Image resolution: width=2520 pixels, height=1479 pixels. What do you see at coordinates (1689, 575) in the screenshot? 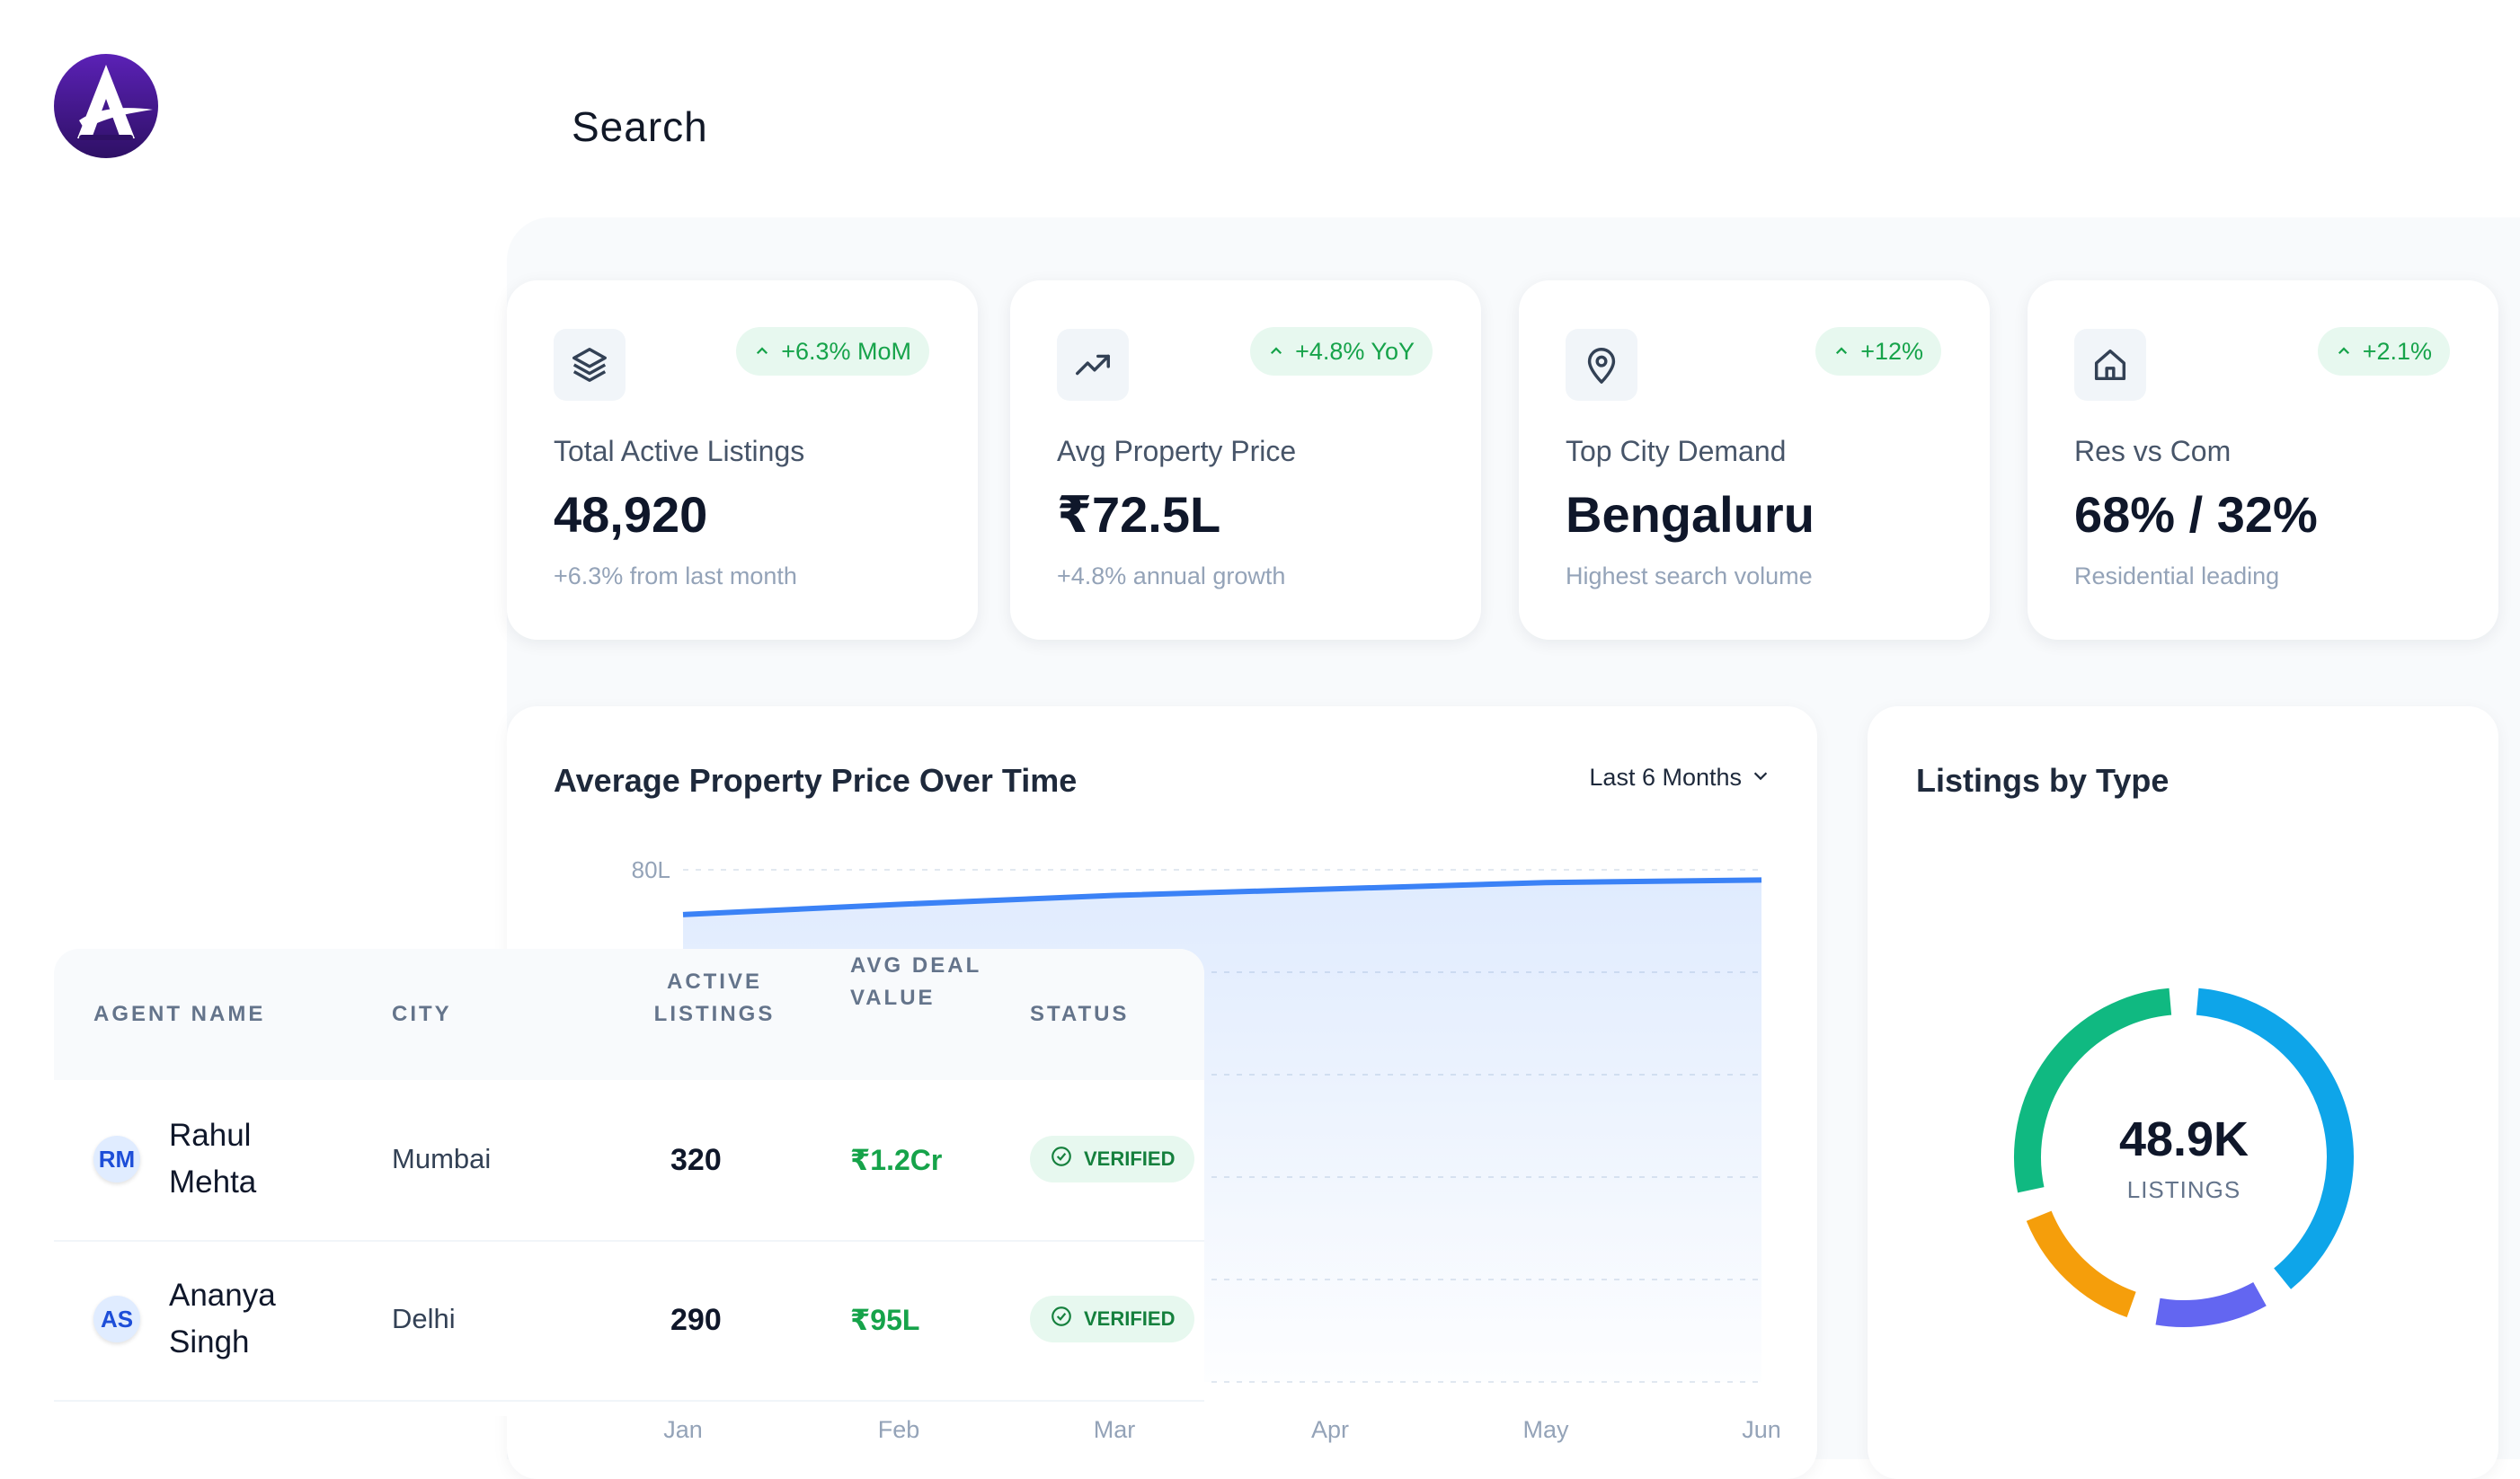
I see `kpi-note: Highest search volume` at bounding box center [1689, 575].